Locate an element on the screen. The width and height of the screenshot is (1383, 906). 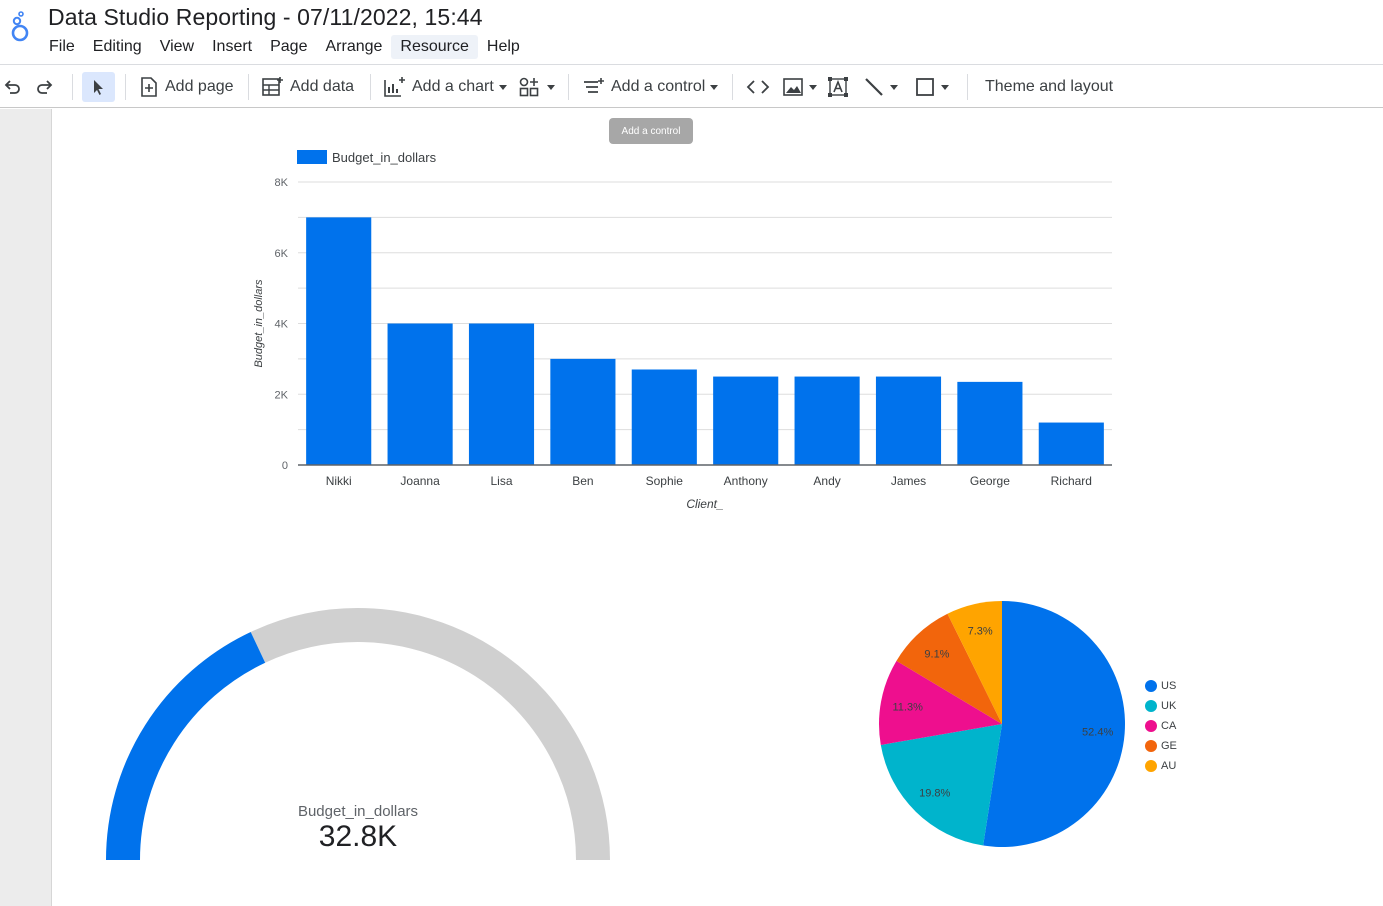
legend-label: CA is located at coordinates (1169, 726).